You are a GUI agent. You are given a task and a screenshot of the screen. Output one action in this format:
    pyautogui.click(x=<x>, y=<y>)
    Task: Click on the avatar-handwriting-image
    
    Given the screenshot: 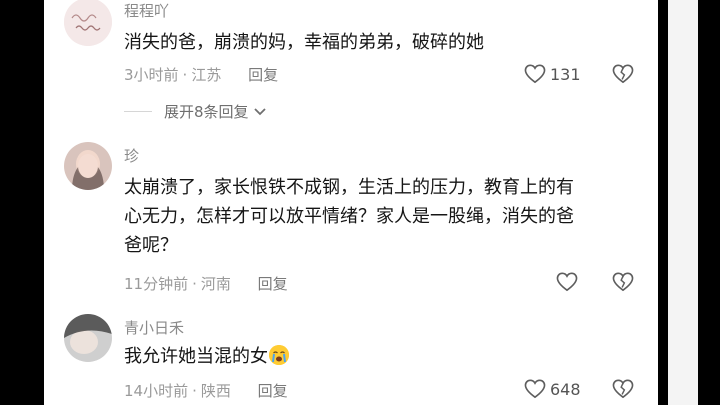 What is the action you would take?
    pyautogui.click(x=88, y=23)
    